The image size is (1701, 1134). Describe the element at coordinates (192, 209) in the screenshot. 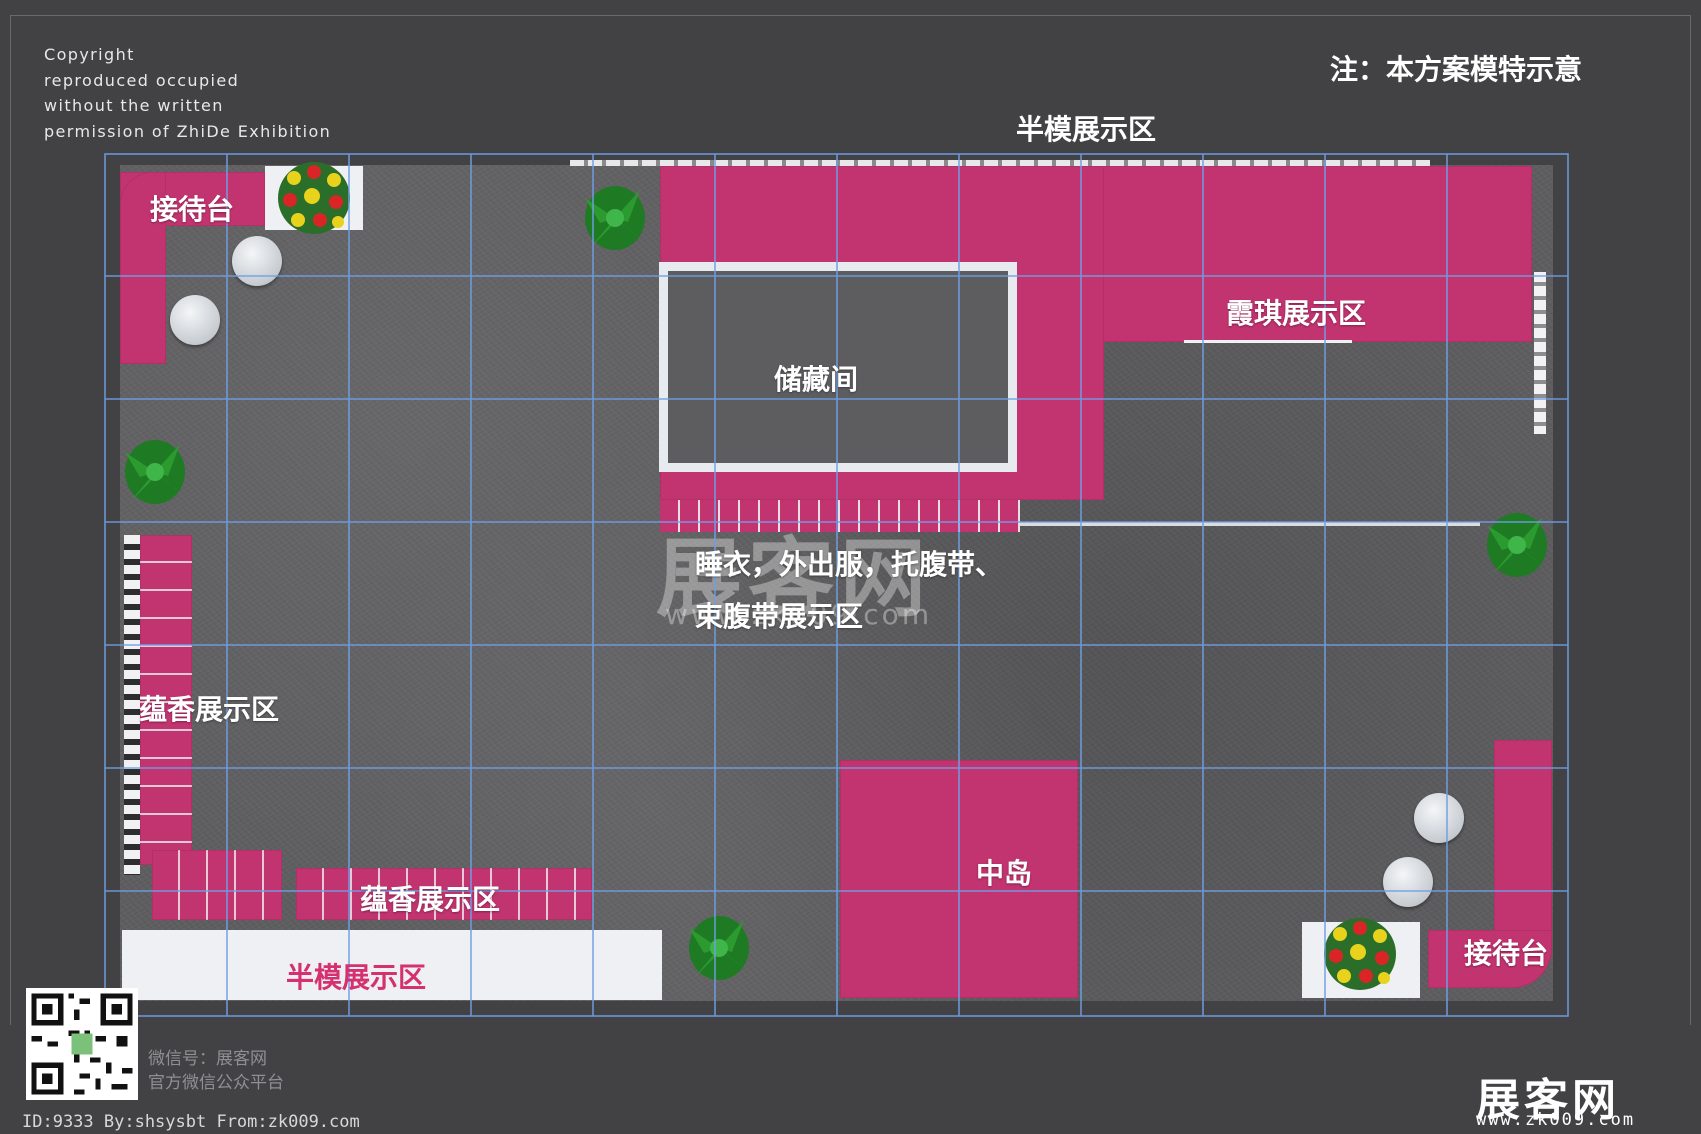

I see `label-reception-top-left: 接待台` at that location.